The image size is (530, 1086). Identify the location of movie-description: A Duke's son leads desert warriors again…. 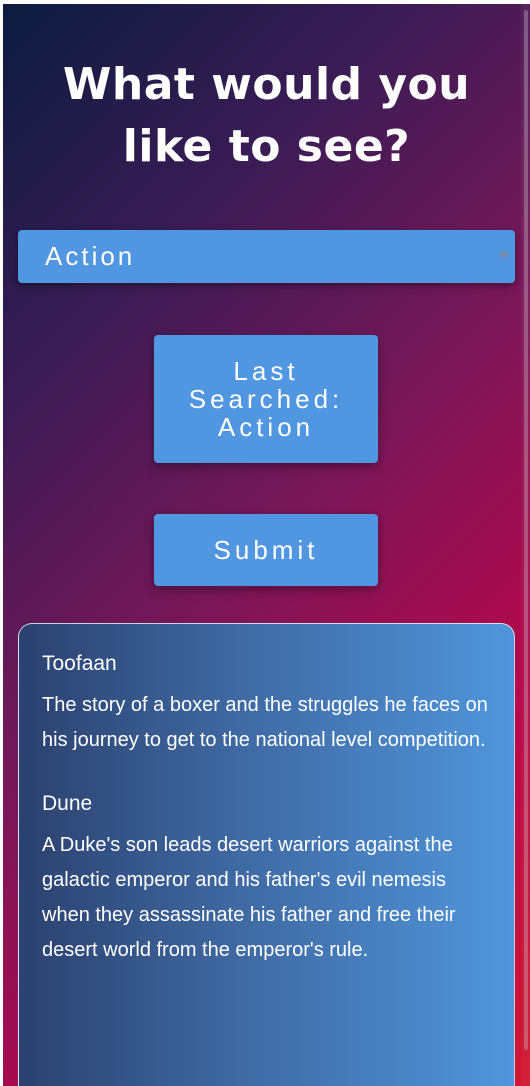
(249, 897).